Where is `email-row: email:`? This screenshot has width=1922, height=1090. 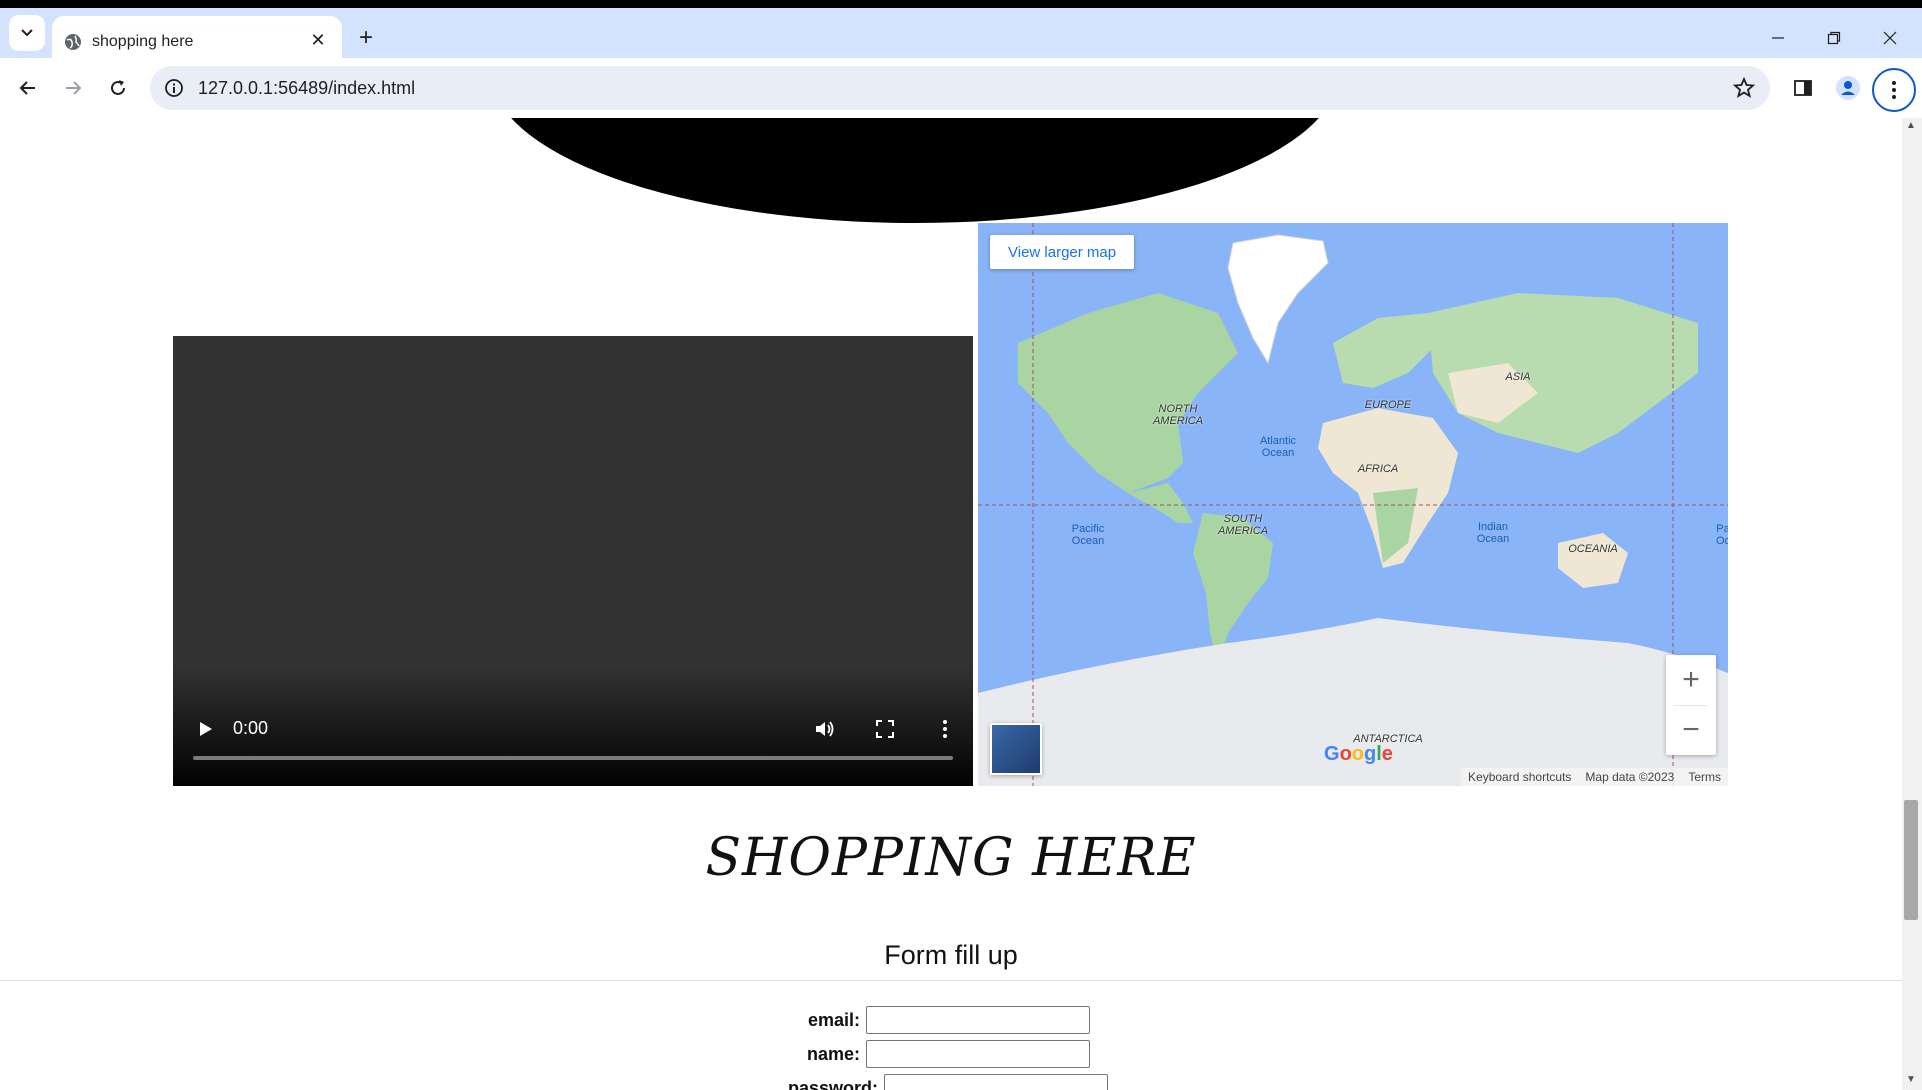 email-row: email: is located at coordinates (915, 1020).